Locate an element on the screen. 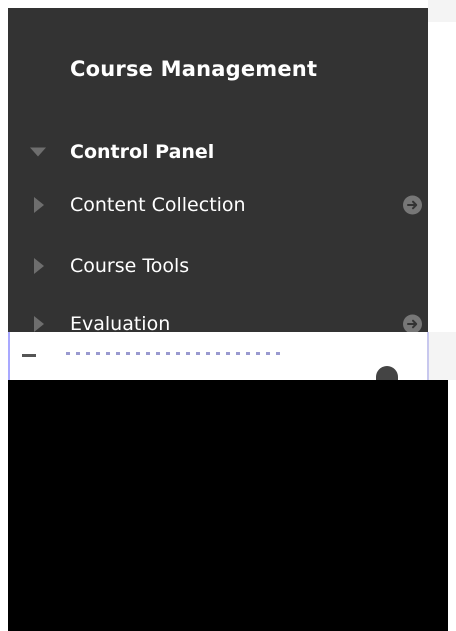  menu-item-content-collection: Content Collection is located at coordinates (218, 205).